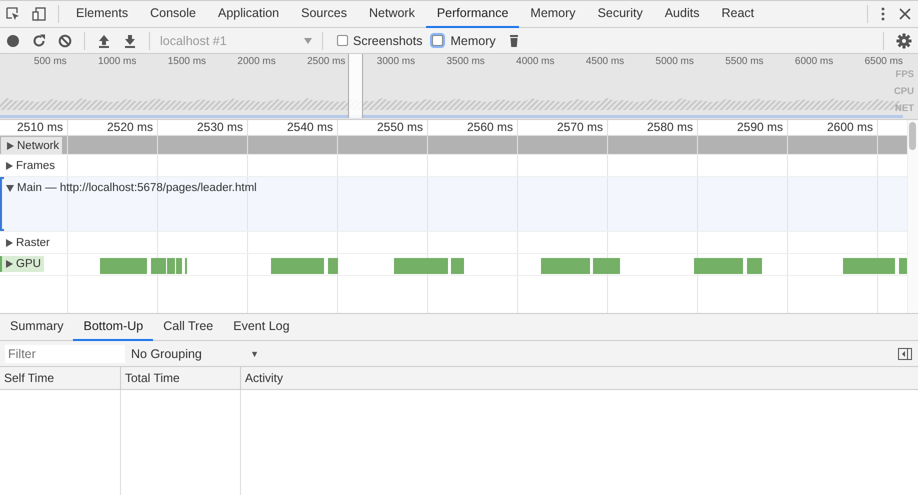 This screenshot has width=918, height=495. Describe the element at coordinates (117, 62) in the screenshot. I see `overview-tick-label: 1000 ms` at that location.